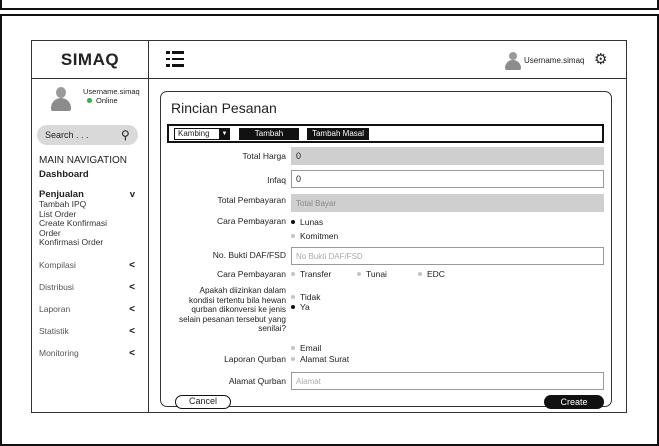 The image size is (659, 446). Describe the element at coordinates (107, 100) in the screenshot. I see `user-status-label: Online` at that location.